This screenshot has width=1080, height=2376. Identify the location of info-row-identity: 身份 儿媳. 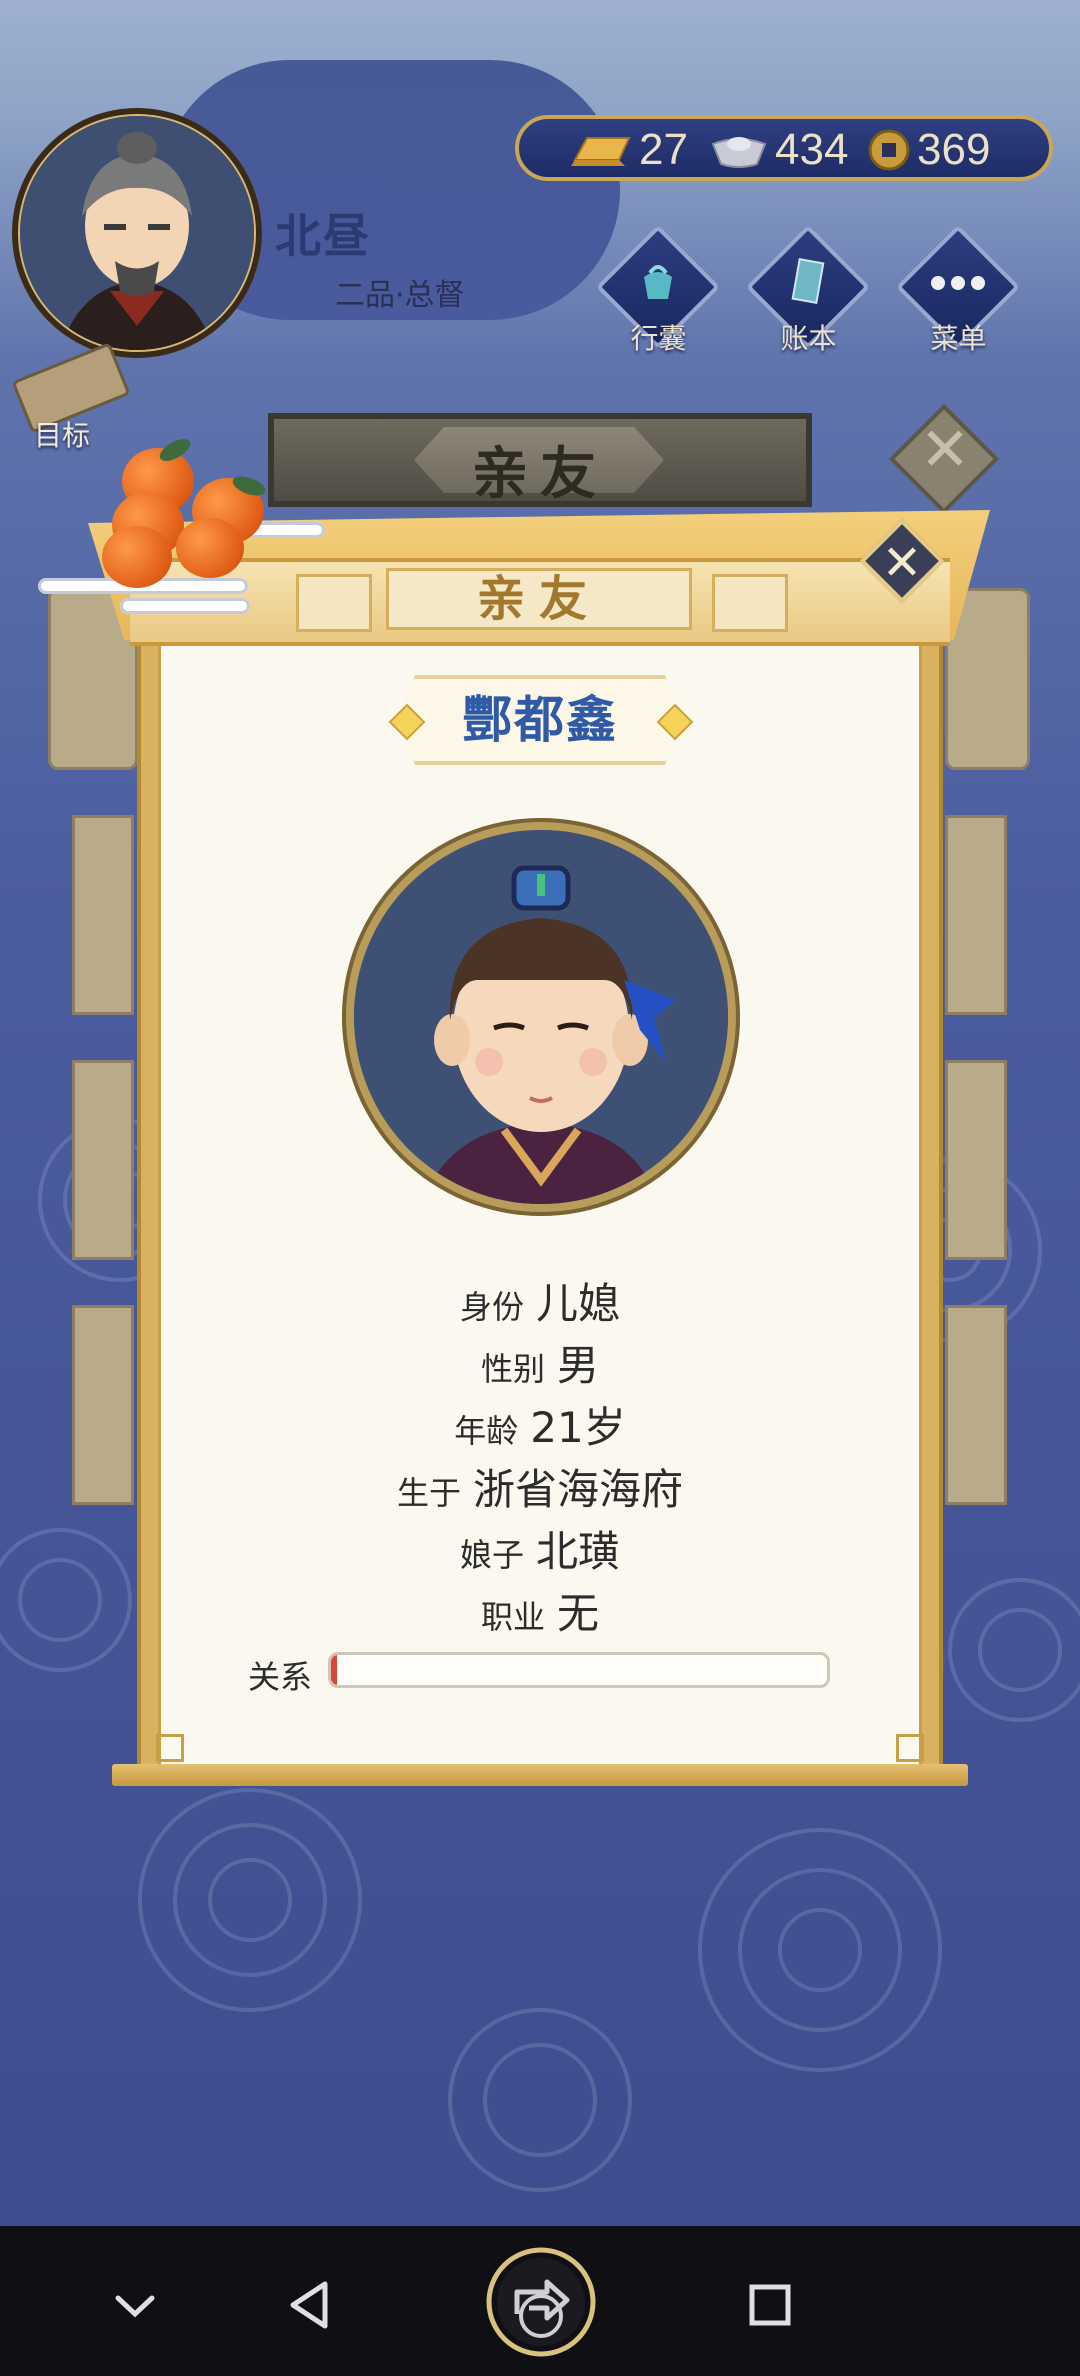
(540, 1300).